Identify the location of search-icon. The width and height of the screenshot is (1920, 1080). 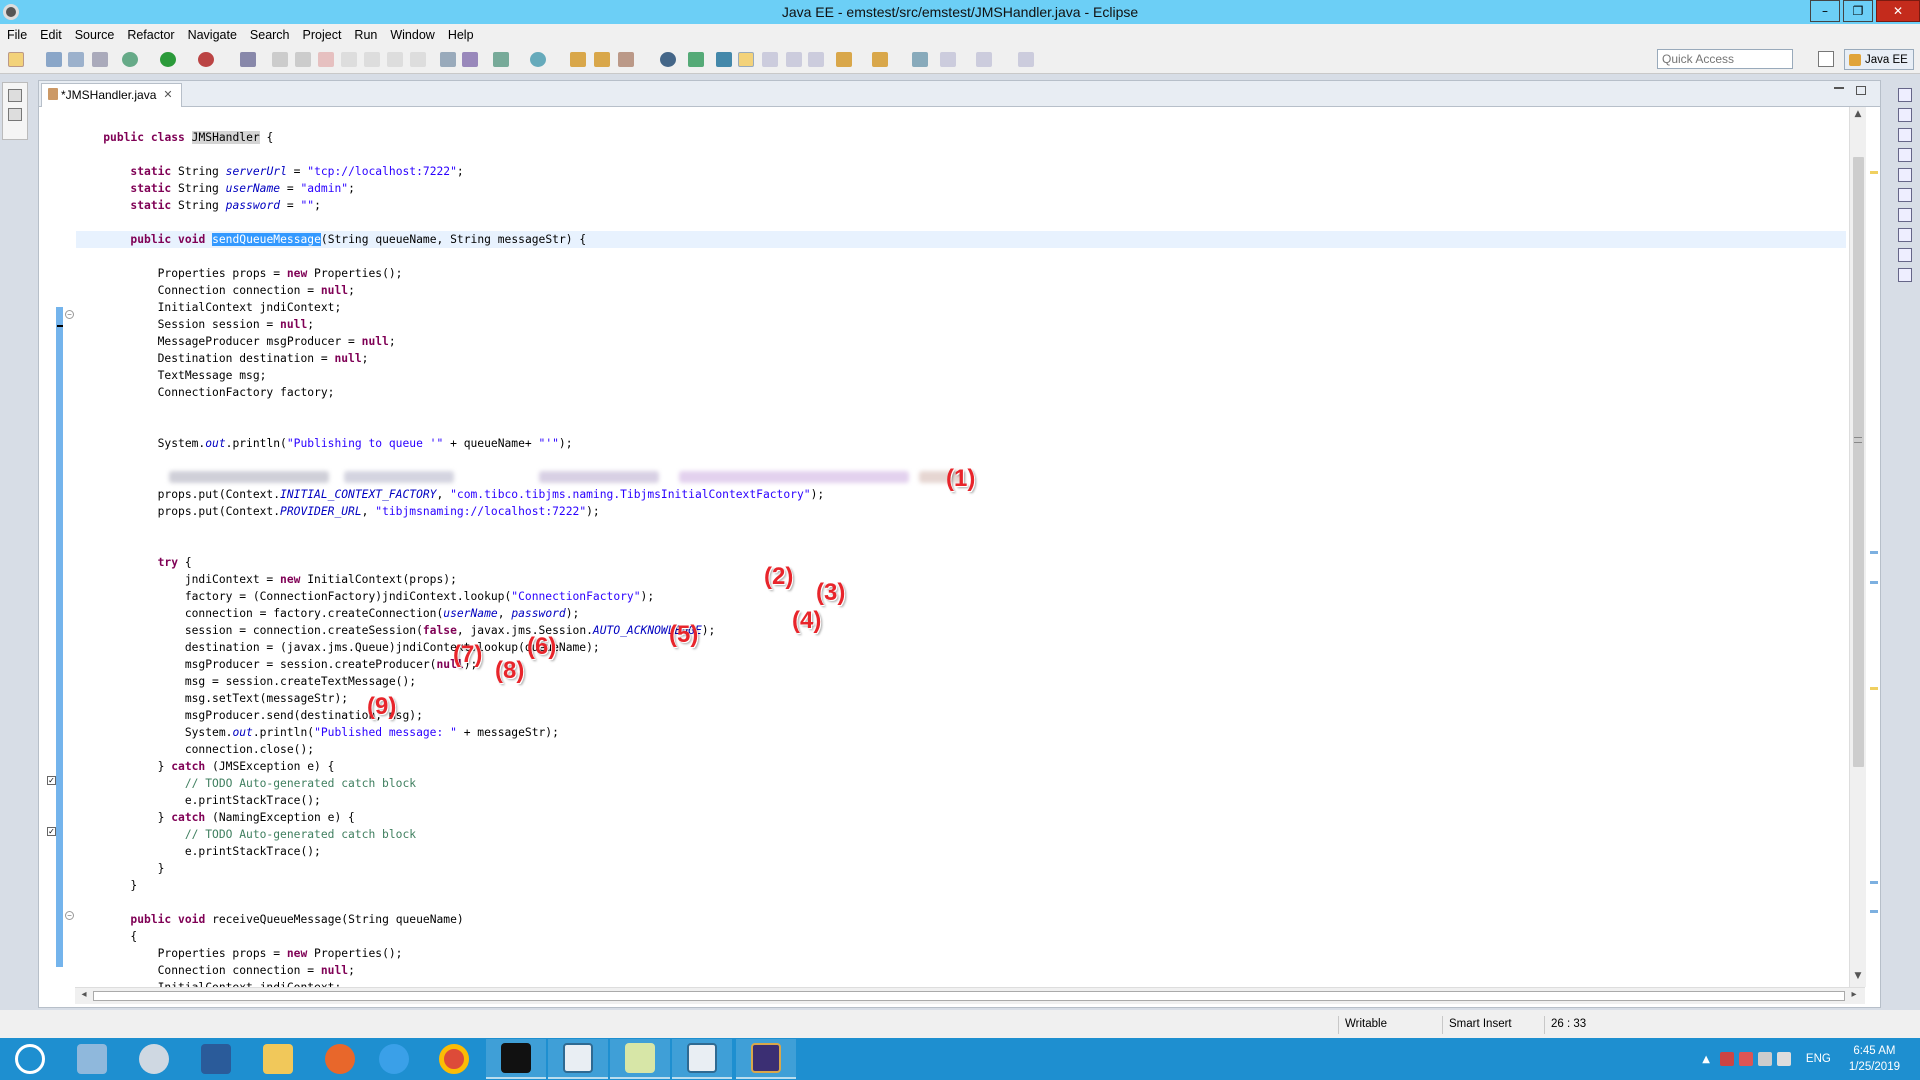
(626, 59).